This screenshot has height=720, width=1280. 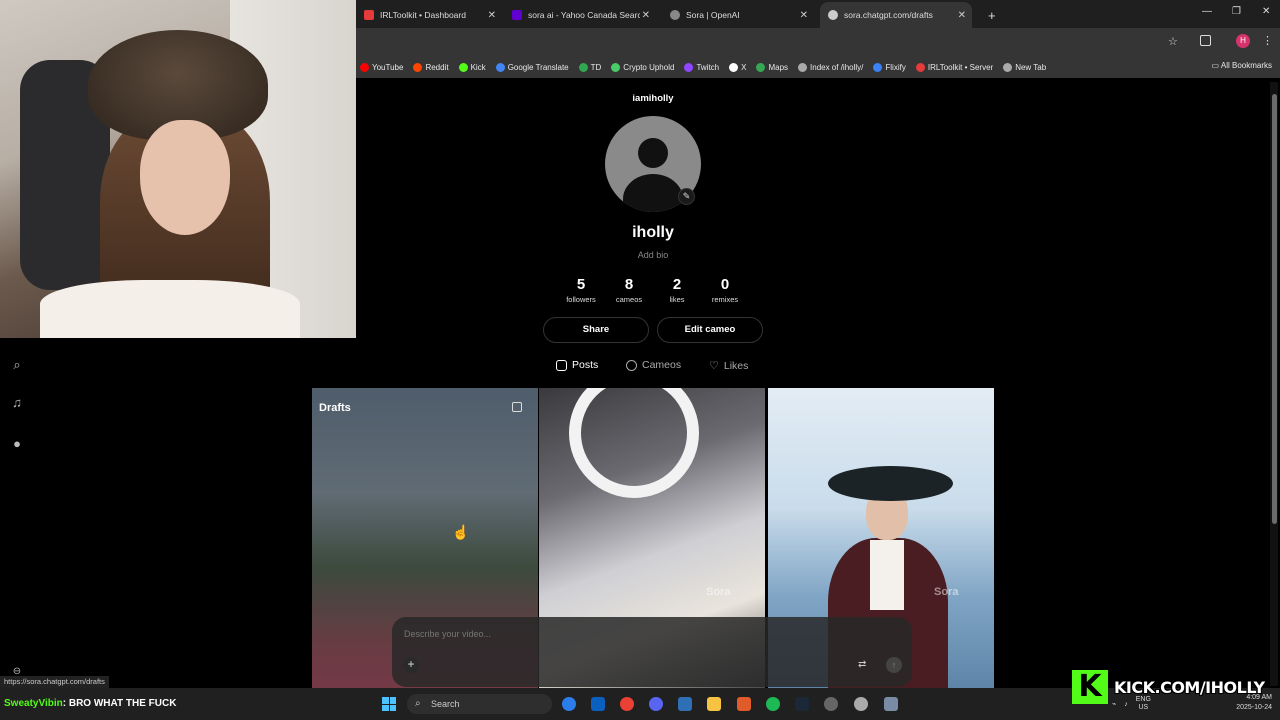 I want to click on tab-posts: Posts, so click(x=577, y=365).